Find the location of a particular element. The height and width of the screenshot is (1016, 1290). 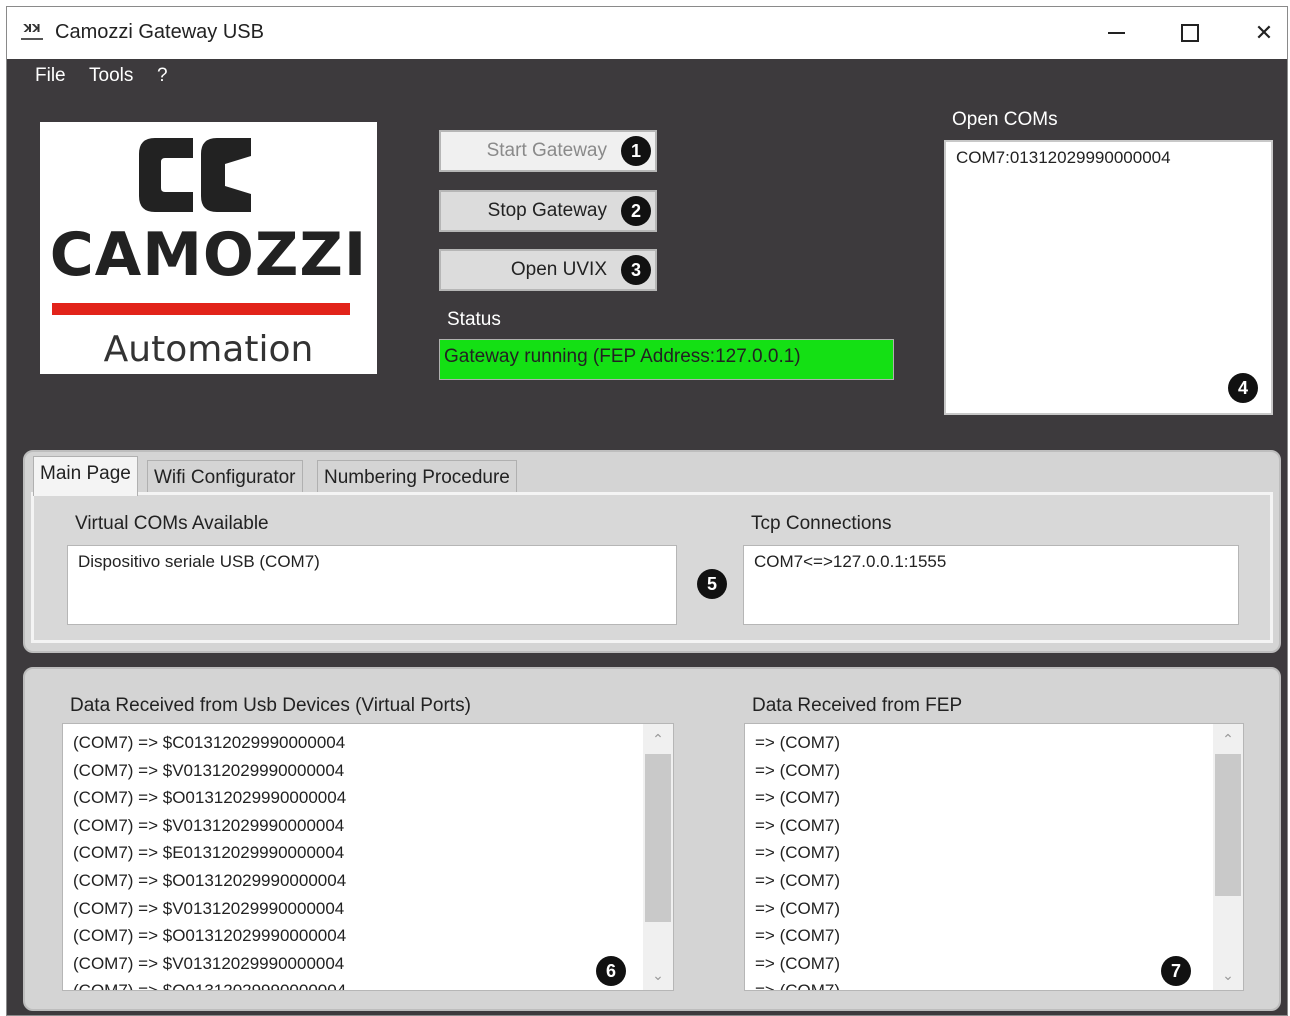

maximize-icon is located at coordinates (1190, 33).